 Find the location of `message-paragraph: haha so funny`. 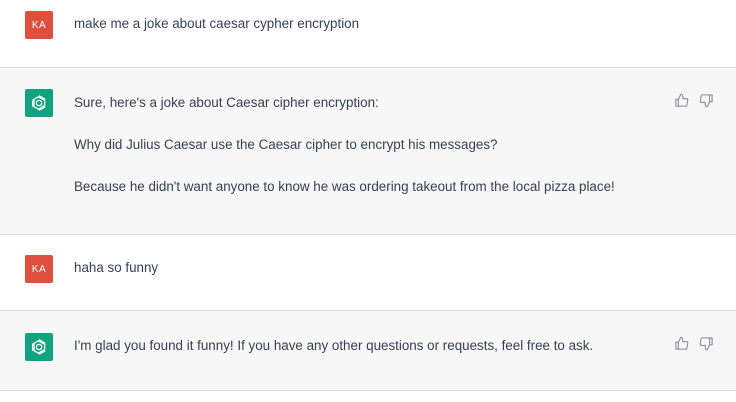

message-paragraph: haha so funny is located at coordinates (116, 267).